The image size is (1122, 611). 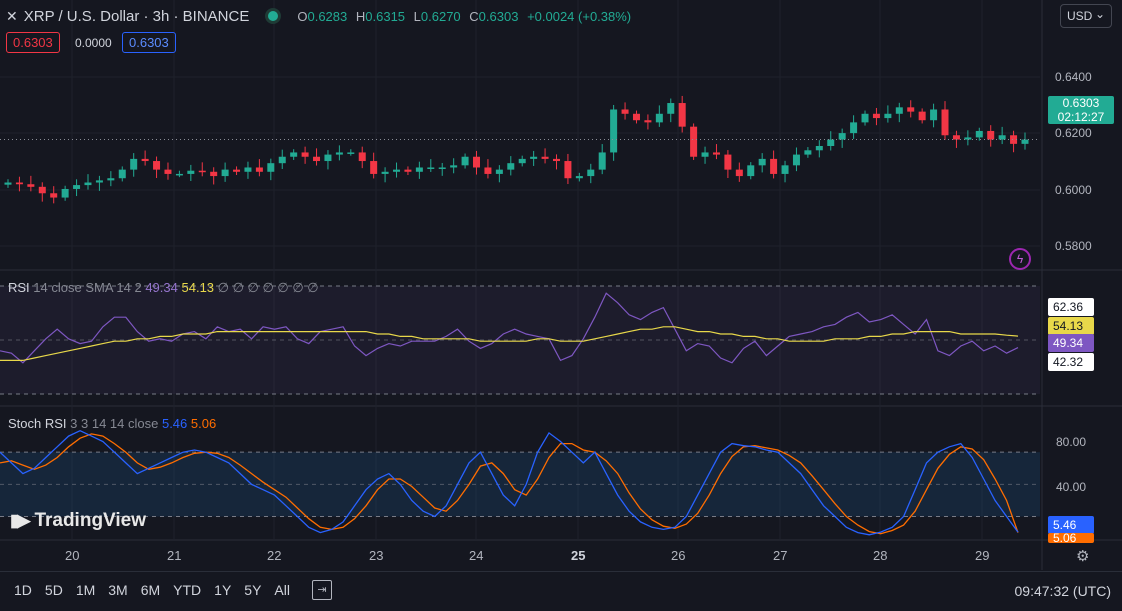 What do you see at coordinates (1073, 246) in the screenshot?
I see `price-axis-label: 0.5800` at bounding box center [1073, 246].